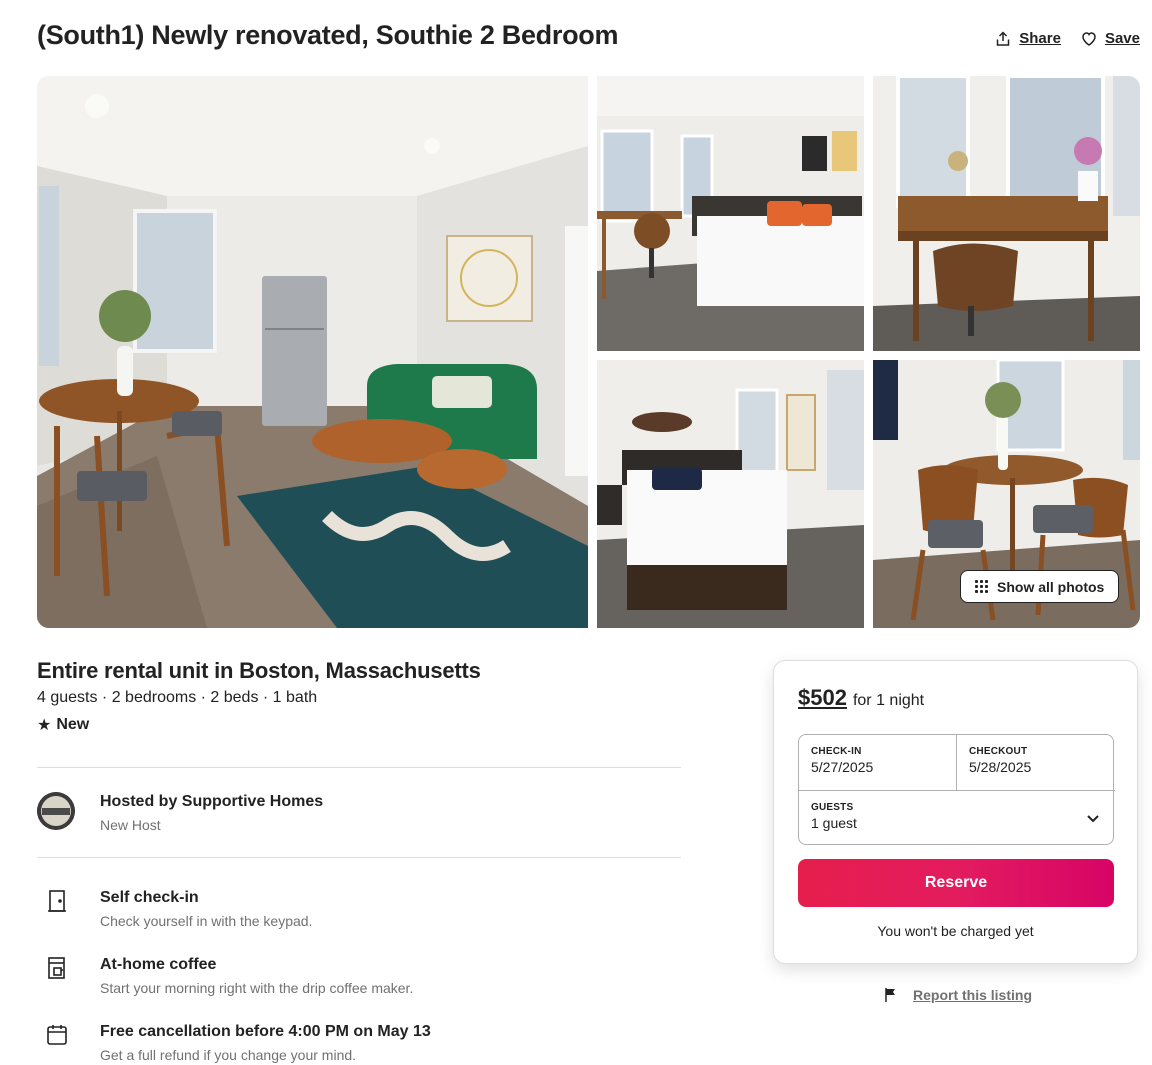  I want to click on show-all-photos-label: Show all photos, so click(1051, 586).